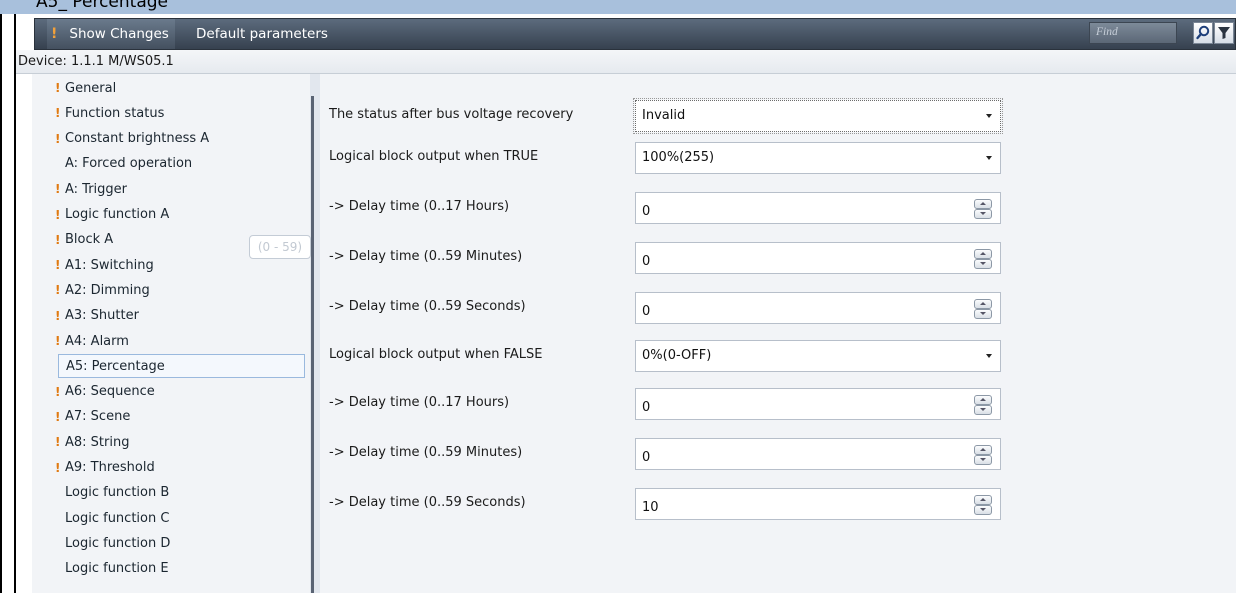 Image resolution: width=1236 pixels, height=593 pixels. I want to click on parameter-number-input: 10, so click(818, 504).